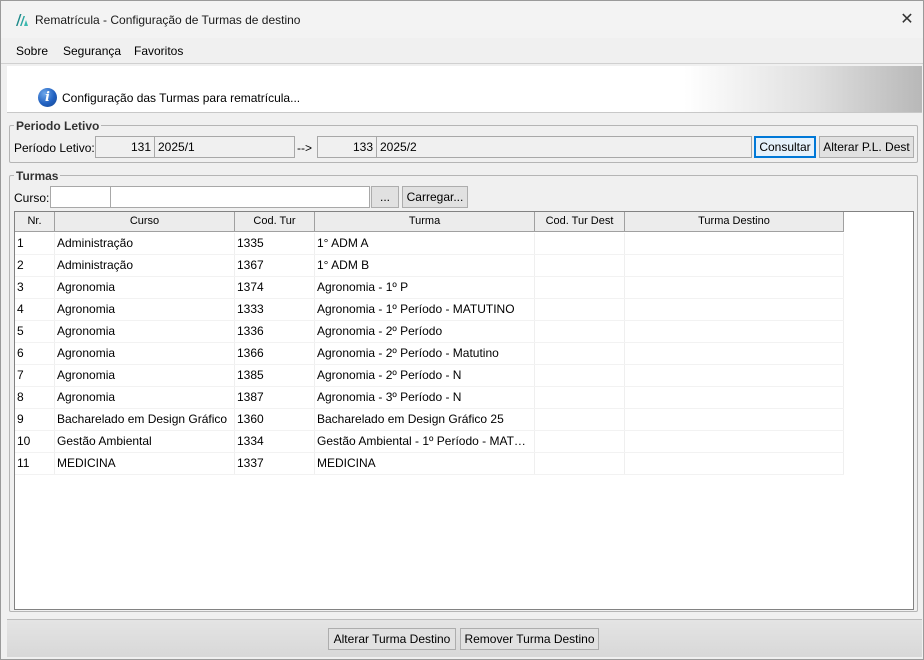  What do you see at coordinates (425, 441) in the screenshot?
I see `cell-turma: Gestão Ambiental - 1º Período - MATUTINO` at bounding box center [425, 441].